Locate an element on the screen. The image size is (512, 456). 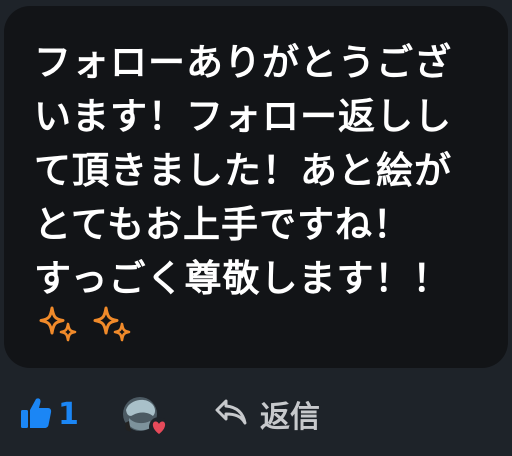
creator-heart-icon is located at coordinates (145, 417).